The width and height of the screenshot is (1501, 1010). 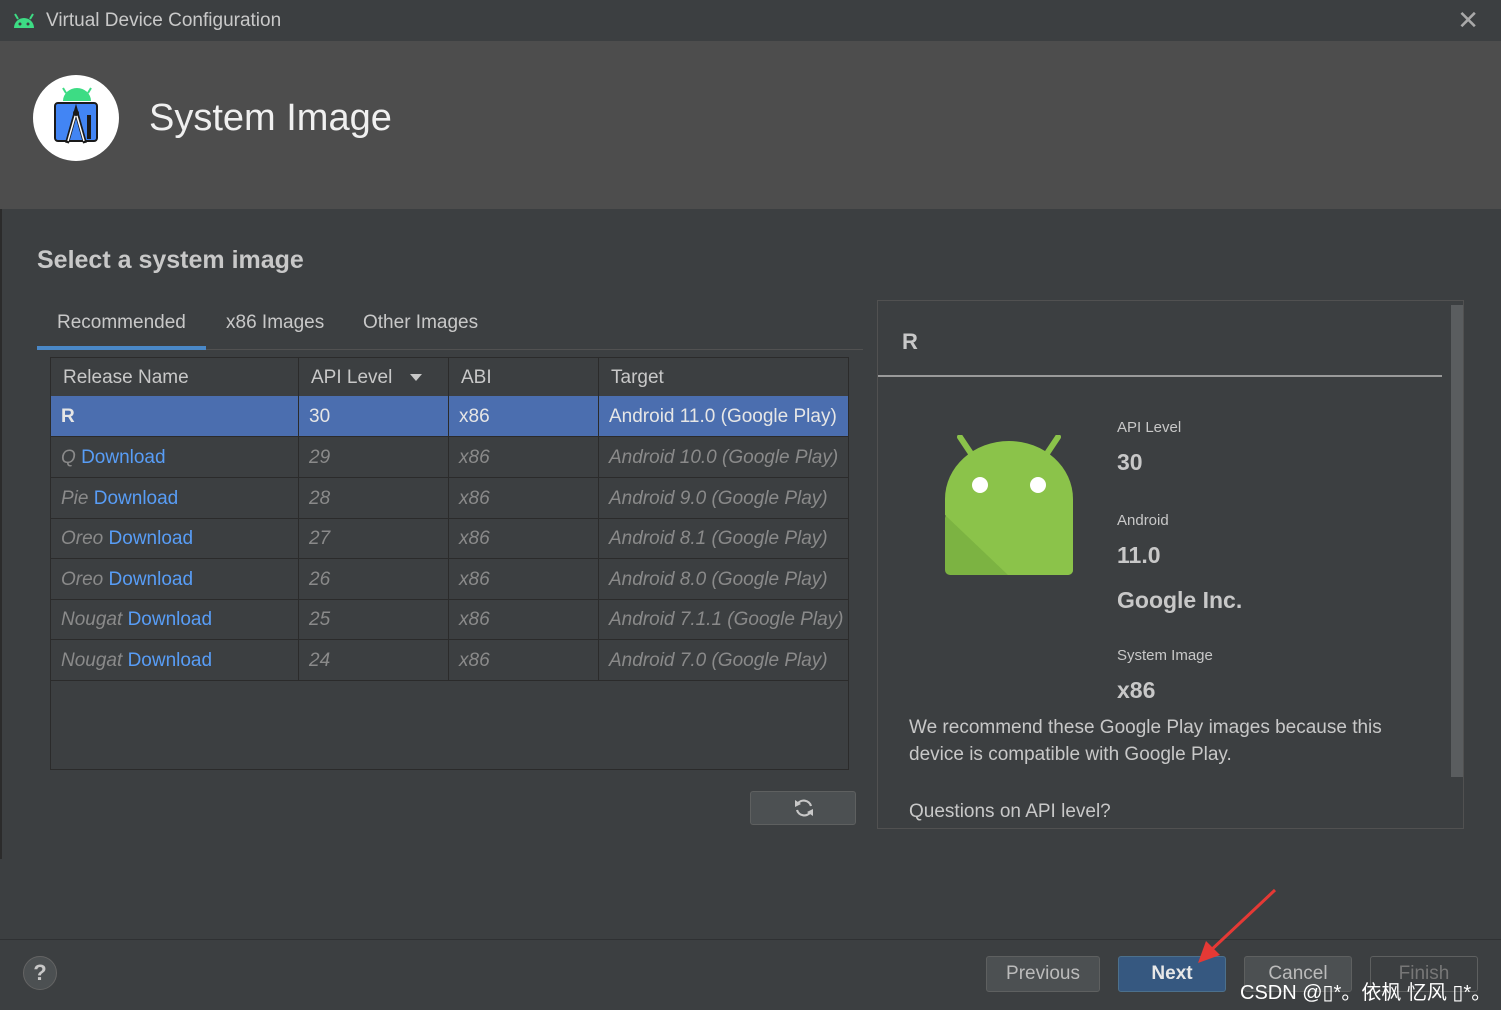 I want to click on cell-api-level: 24, so click(x=374, y=660).